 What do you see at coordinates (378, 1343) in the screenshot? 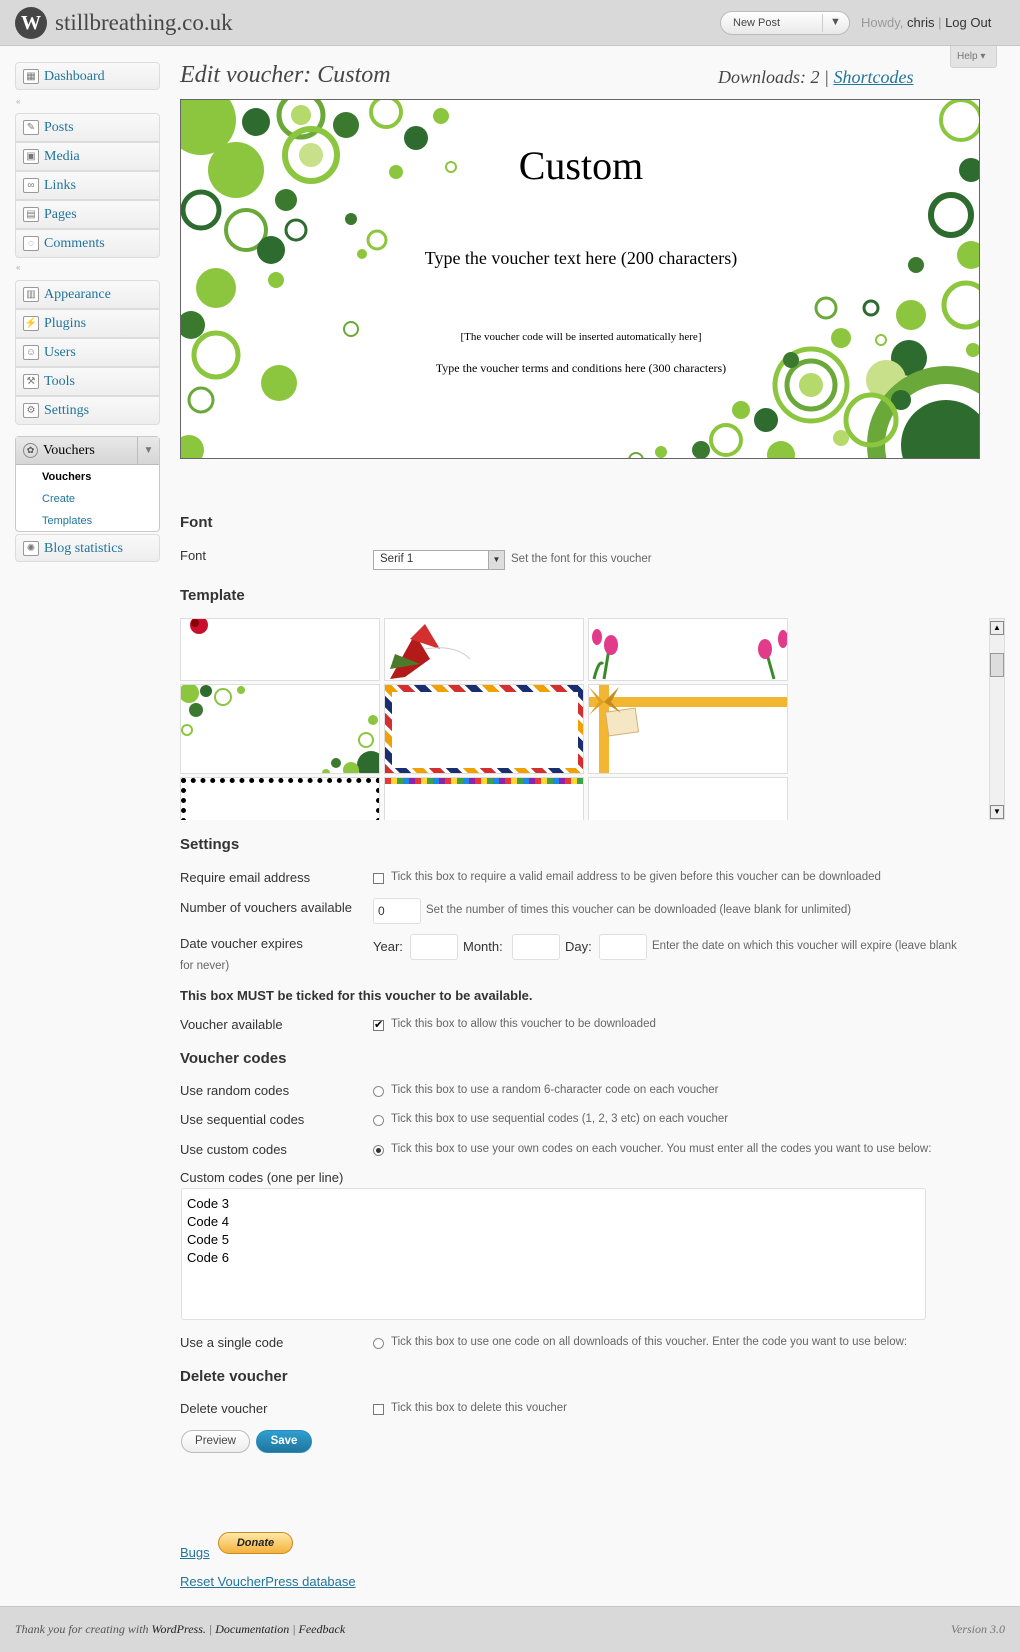
I see `single-code-radio` at bounding box center [378, 1343].